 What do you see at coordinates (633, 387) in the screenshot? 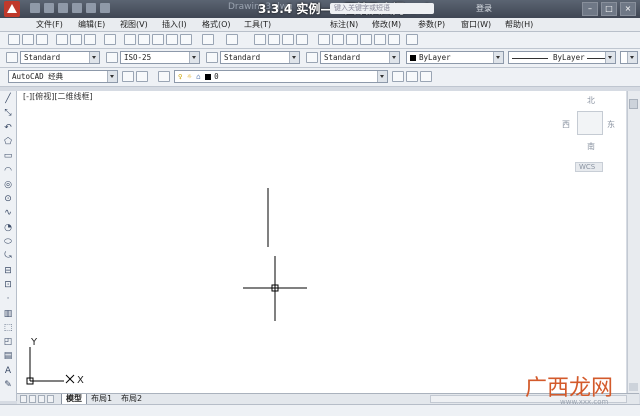
I see `scroll-down-icon` at bounding box center [633, 387].